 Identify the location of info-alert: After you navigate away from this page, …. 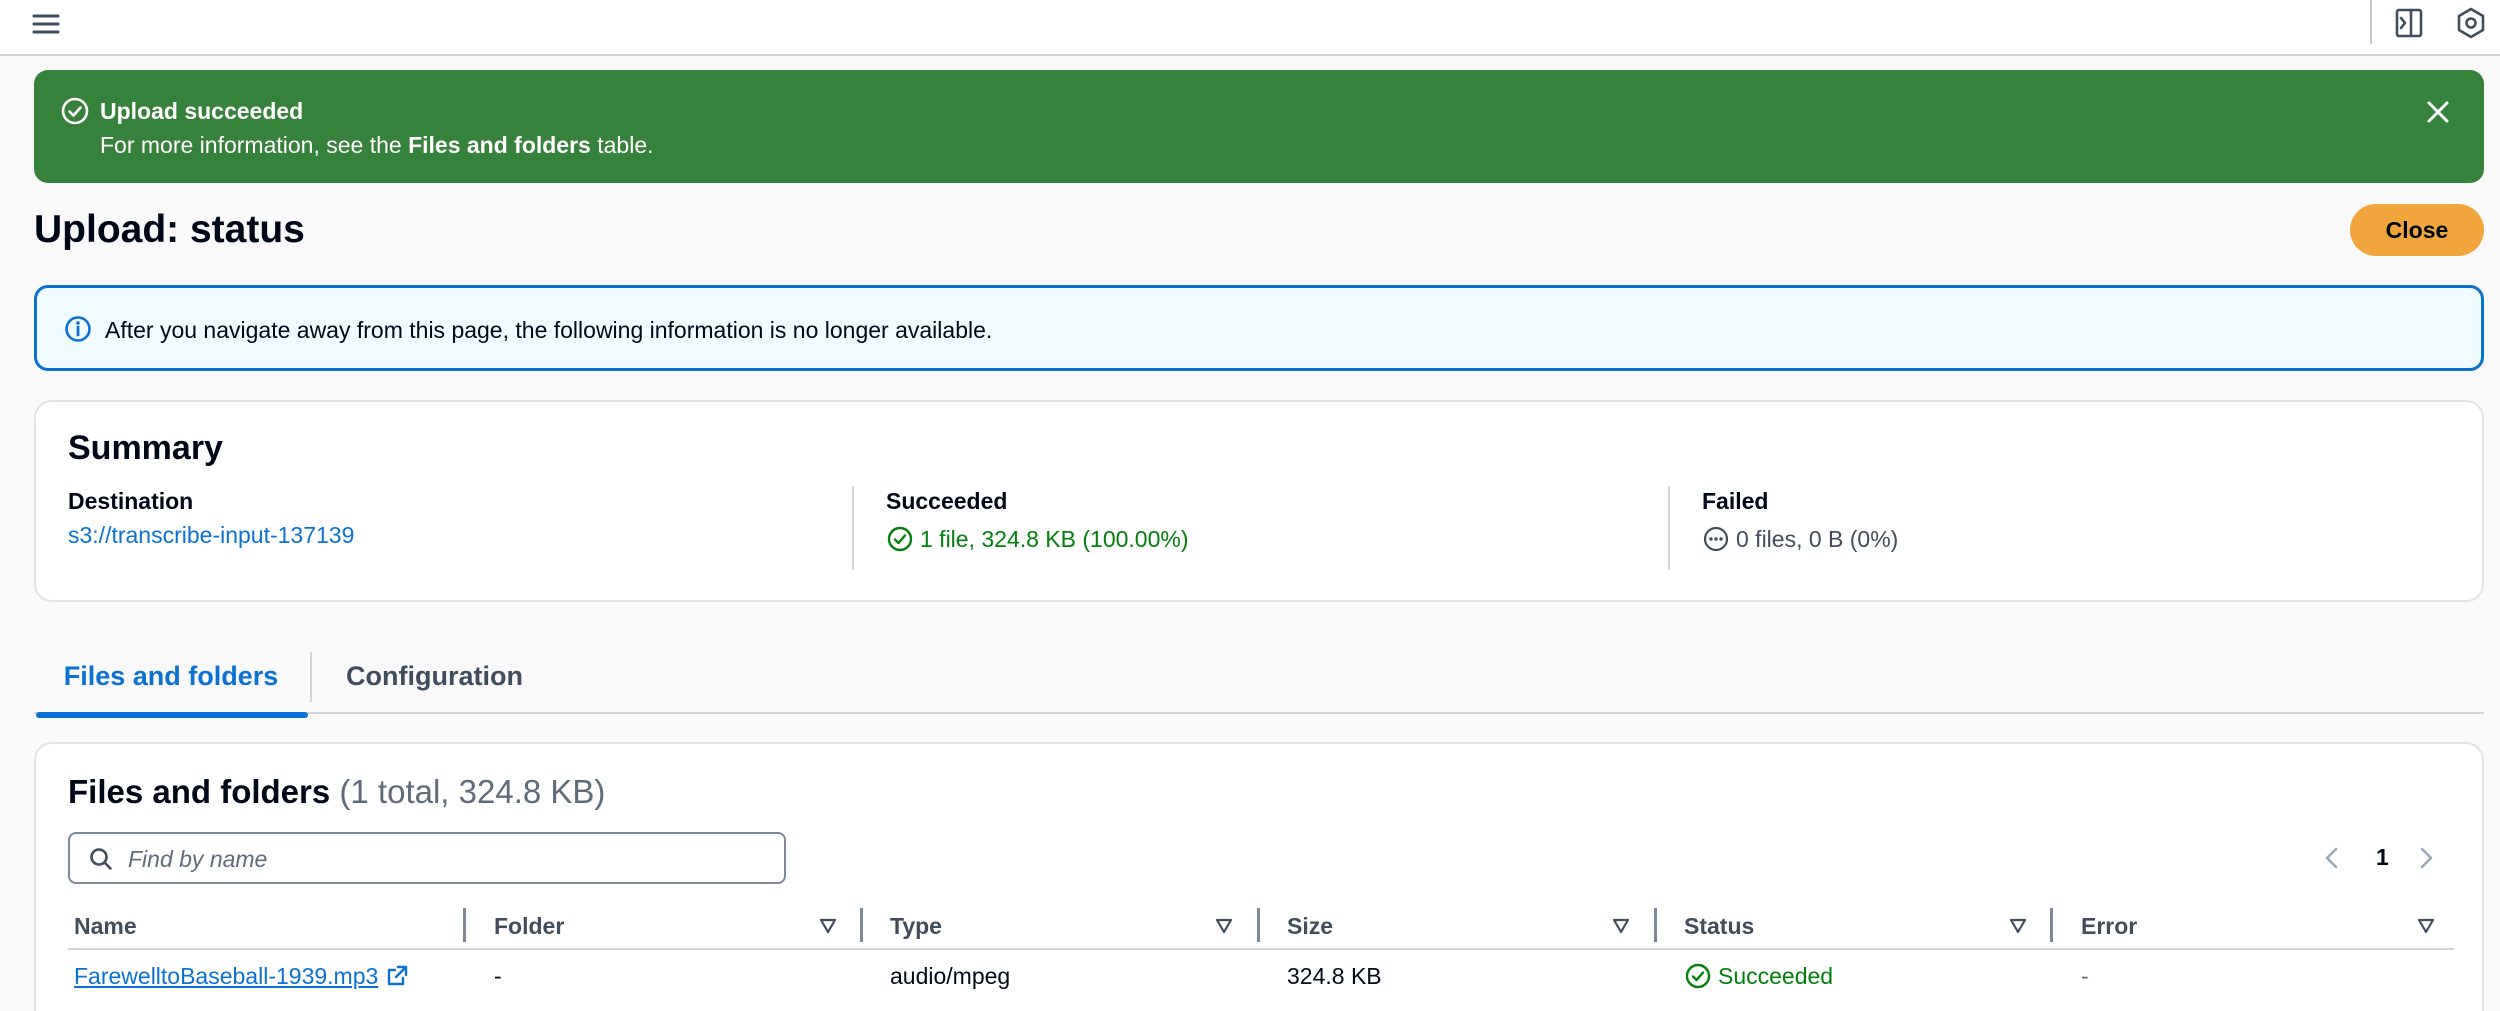
(1259, 328).